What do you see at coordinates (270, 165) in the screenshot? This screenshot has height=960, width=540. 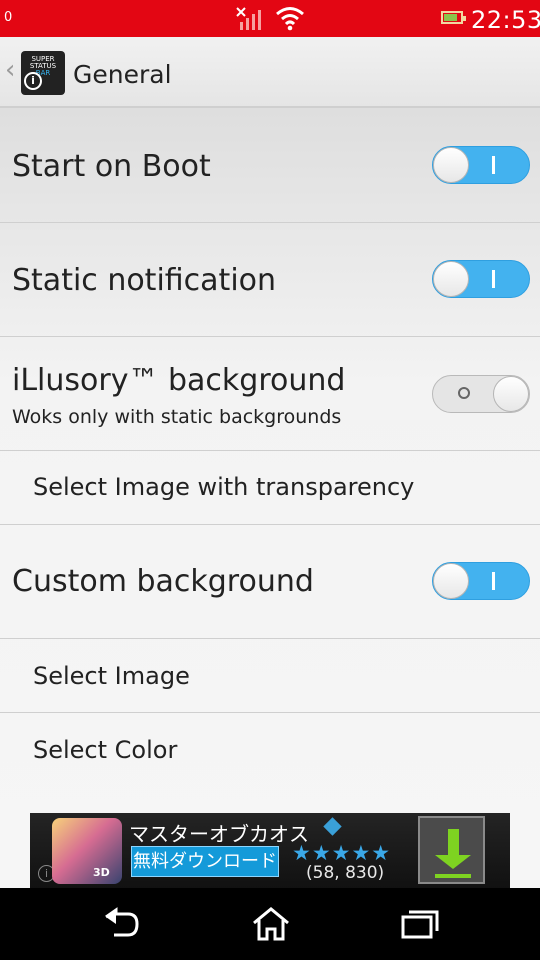 I see `start-on-boot-row: Start on Boot` at bounding box center [270, 165].